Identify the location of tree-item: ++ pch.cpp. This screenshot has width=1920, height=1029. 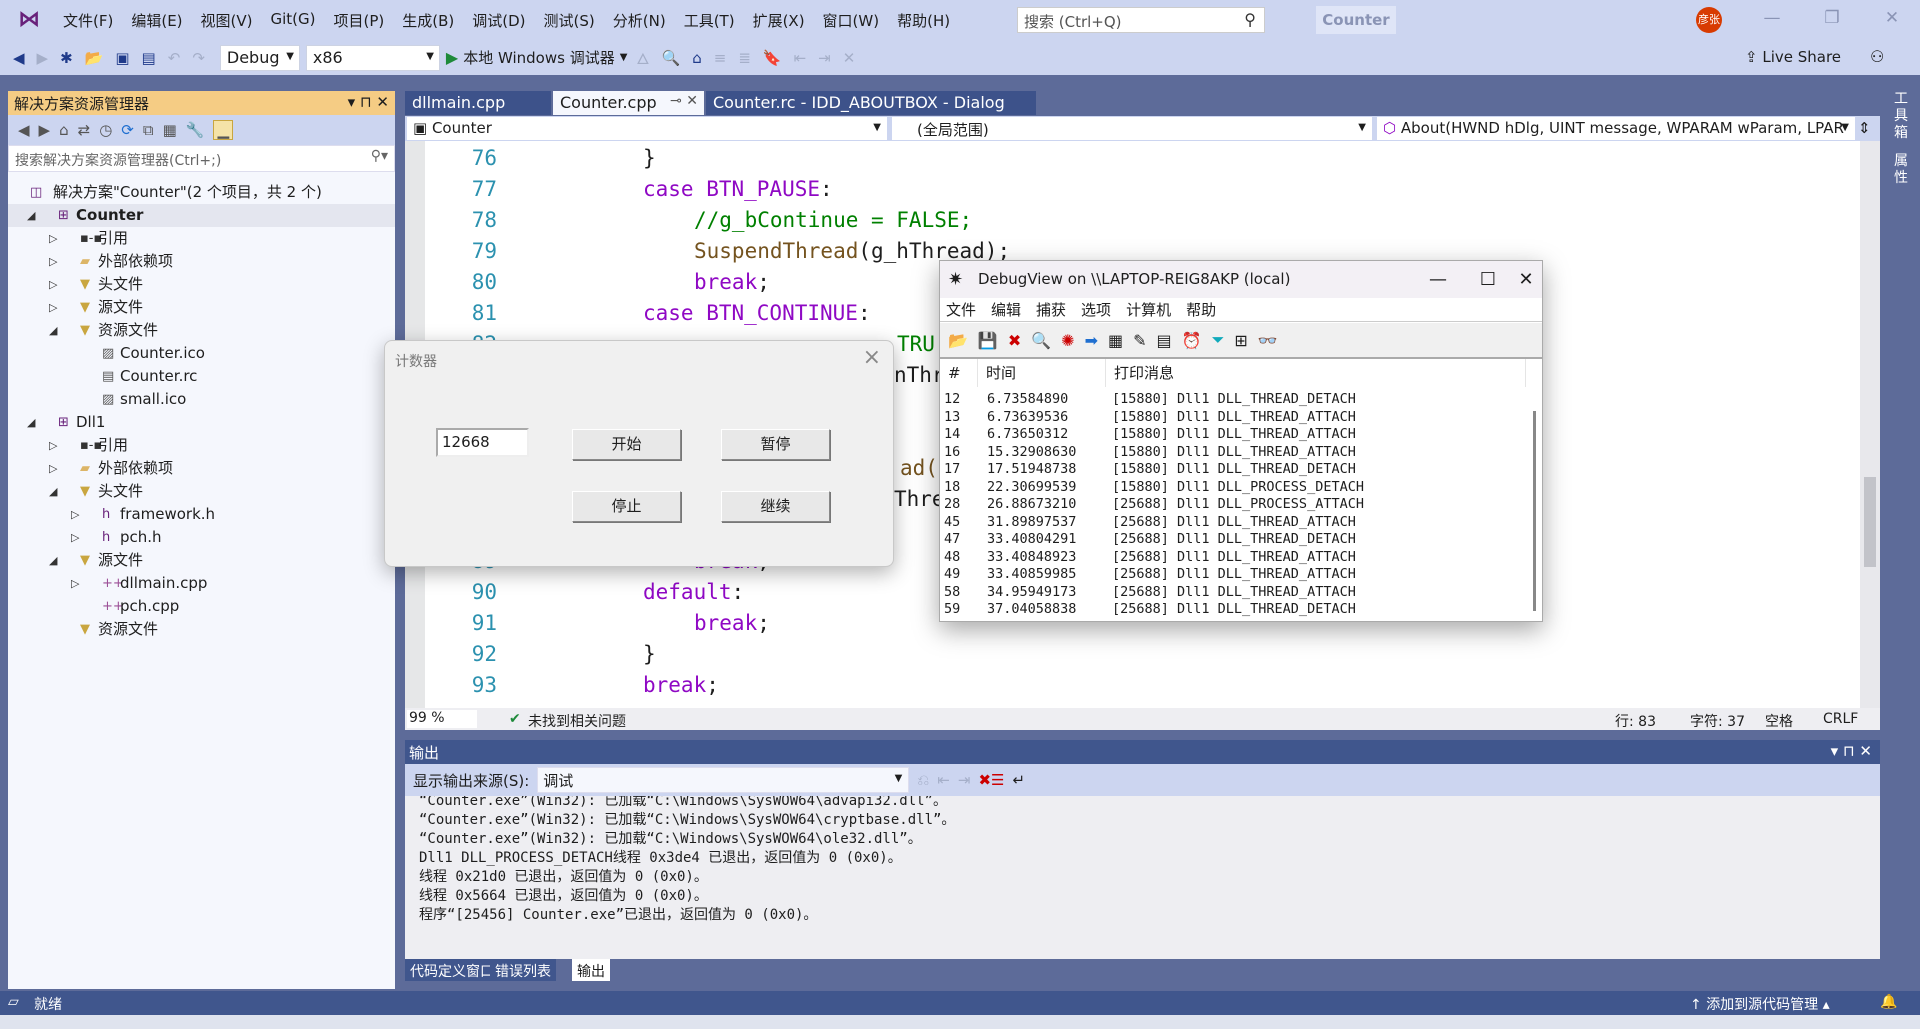
(201, 606).